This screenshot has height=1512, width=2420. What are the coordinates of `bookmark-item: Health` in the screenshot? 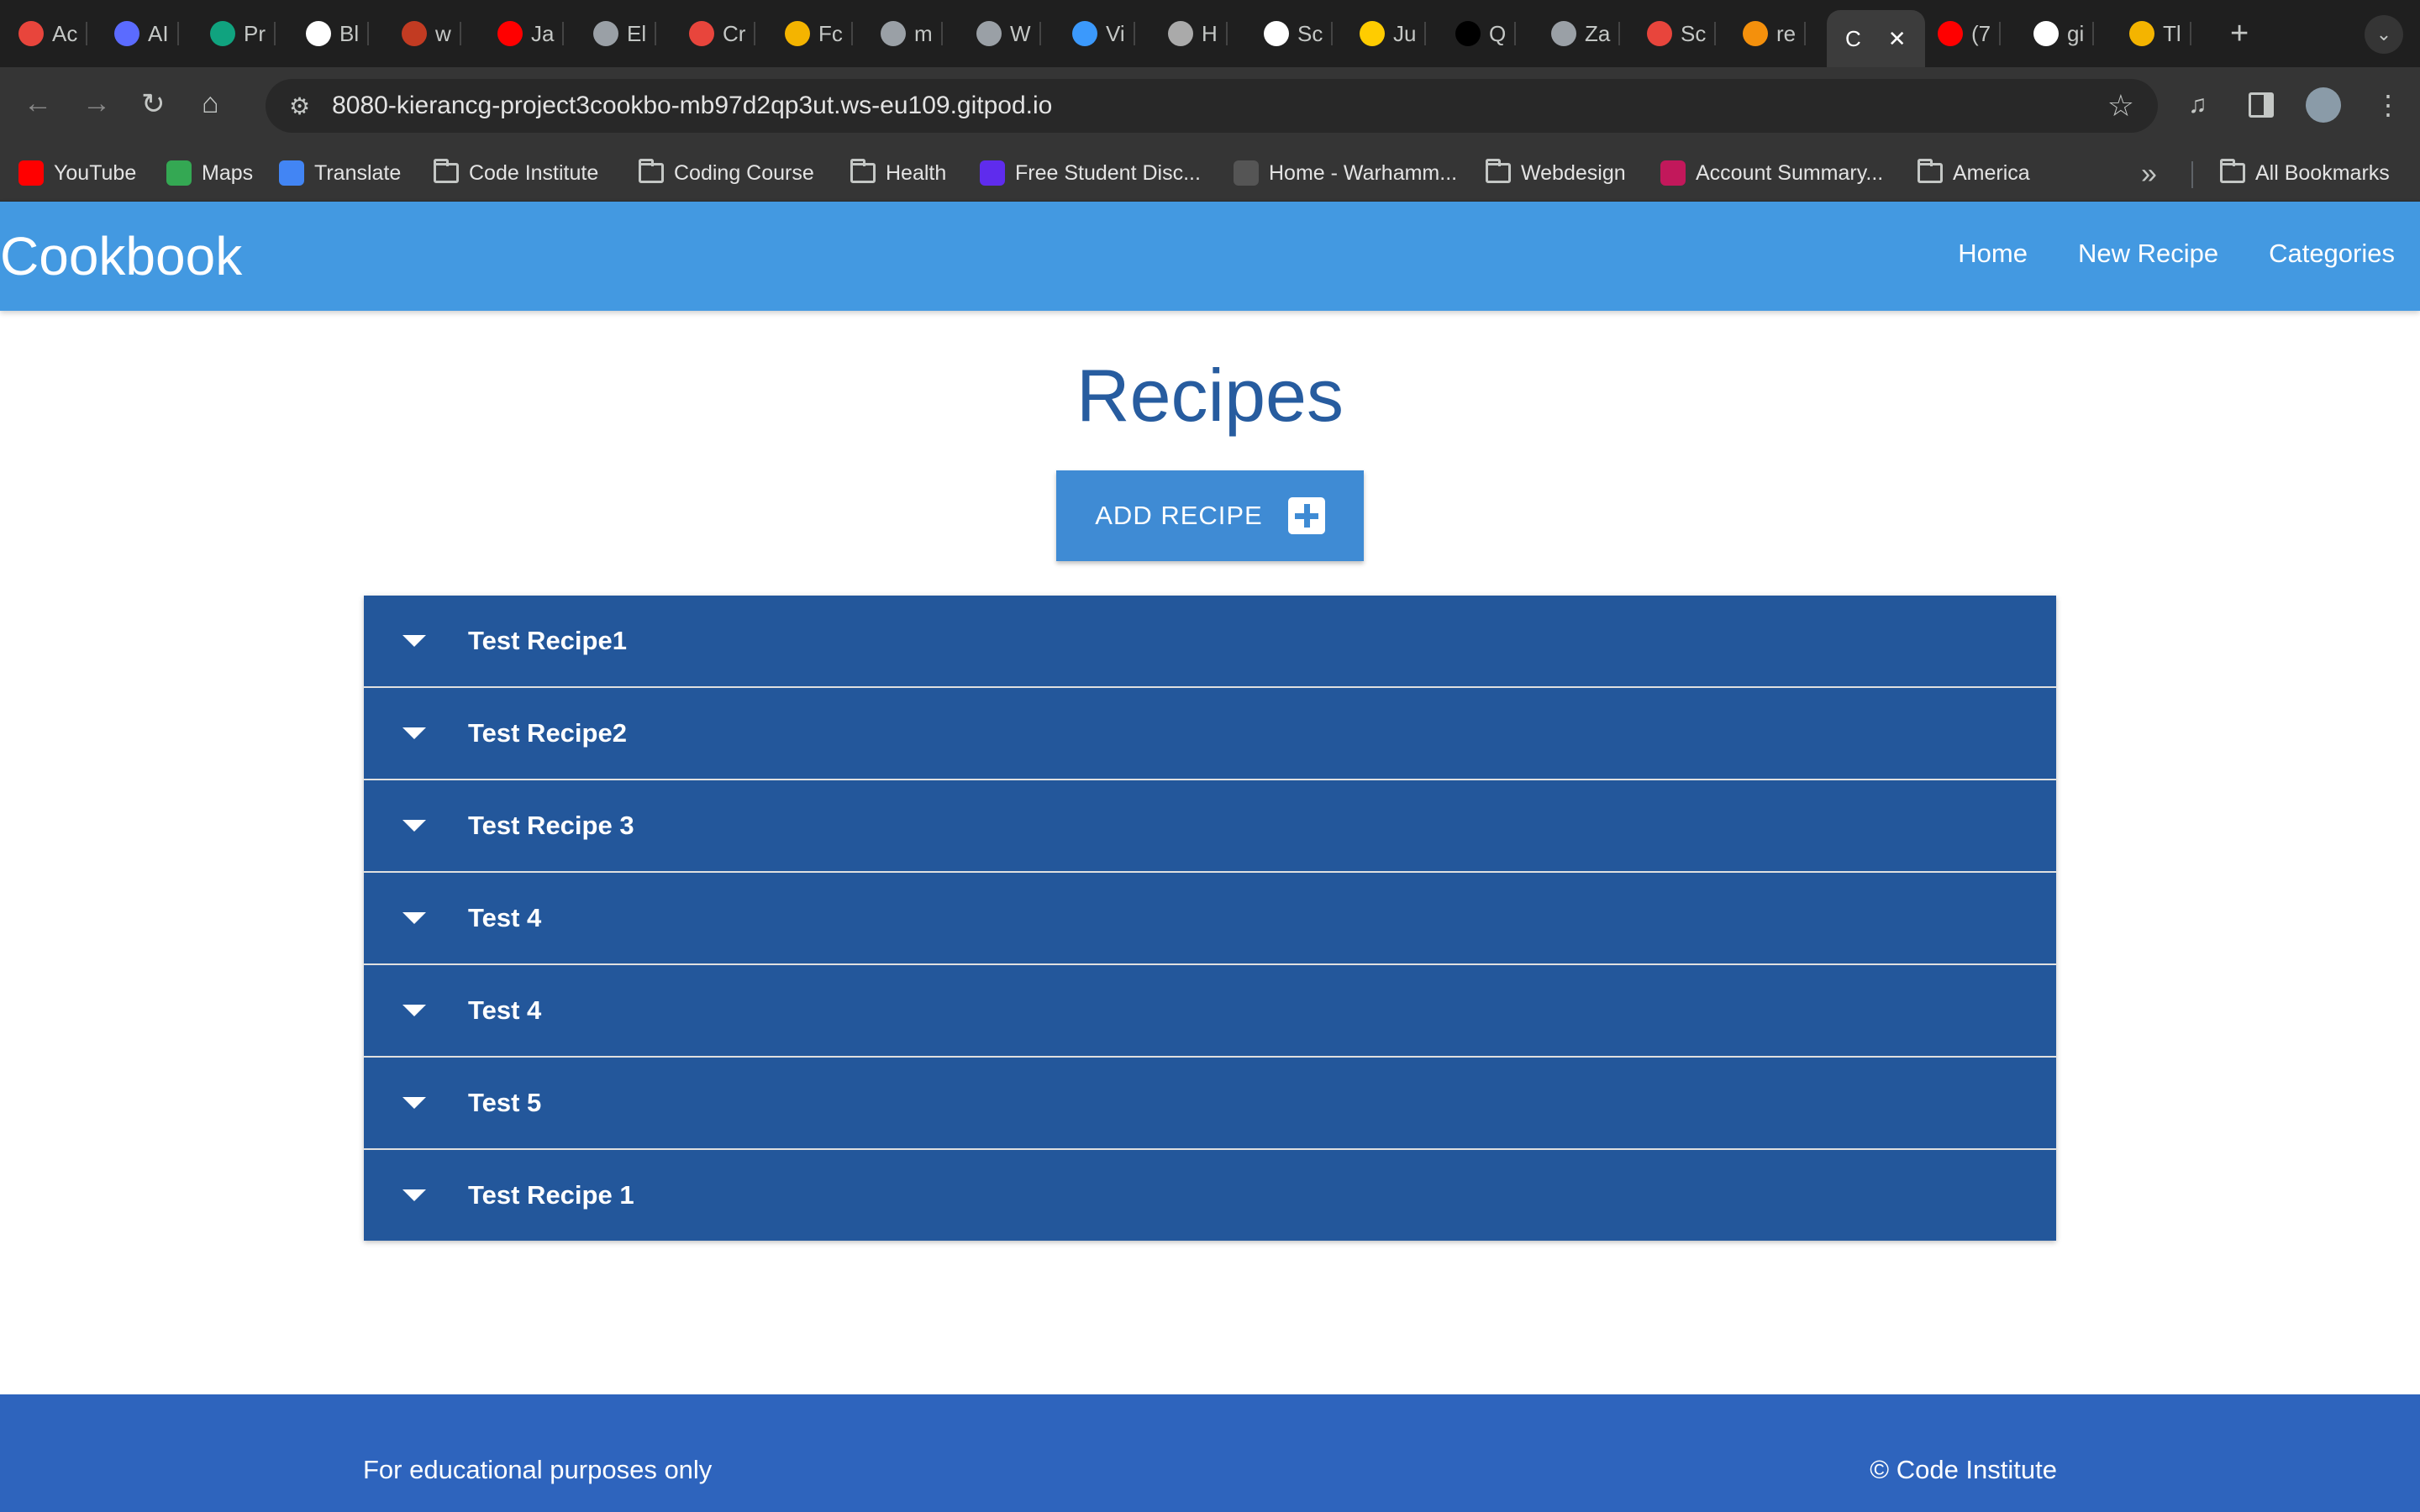 It's located at (898, 173).